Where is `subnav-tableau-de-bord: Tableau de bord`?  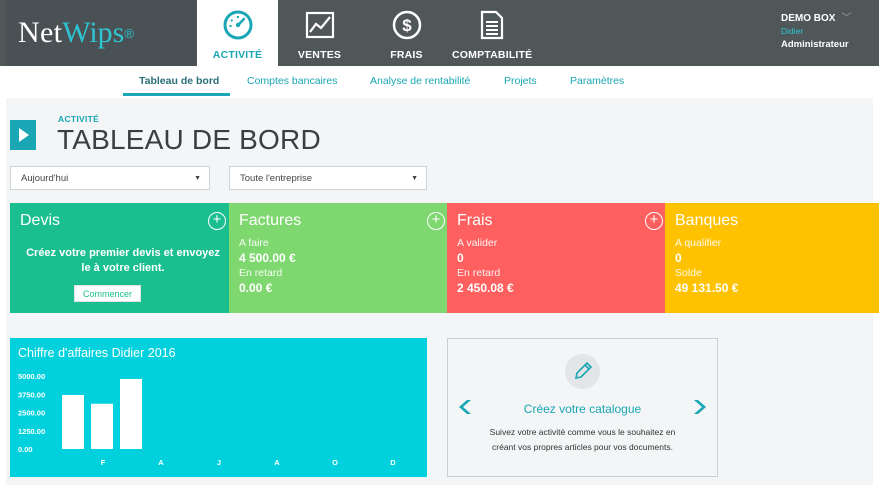 subnav-tableau-de-bord: Tableau de bord is located at coordinates (179, 81).